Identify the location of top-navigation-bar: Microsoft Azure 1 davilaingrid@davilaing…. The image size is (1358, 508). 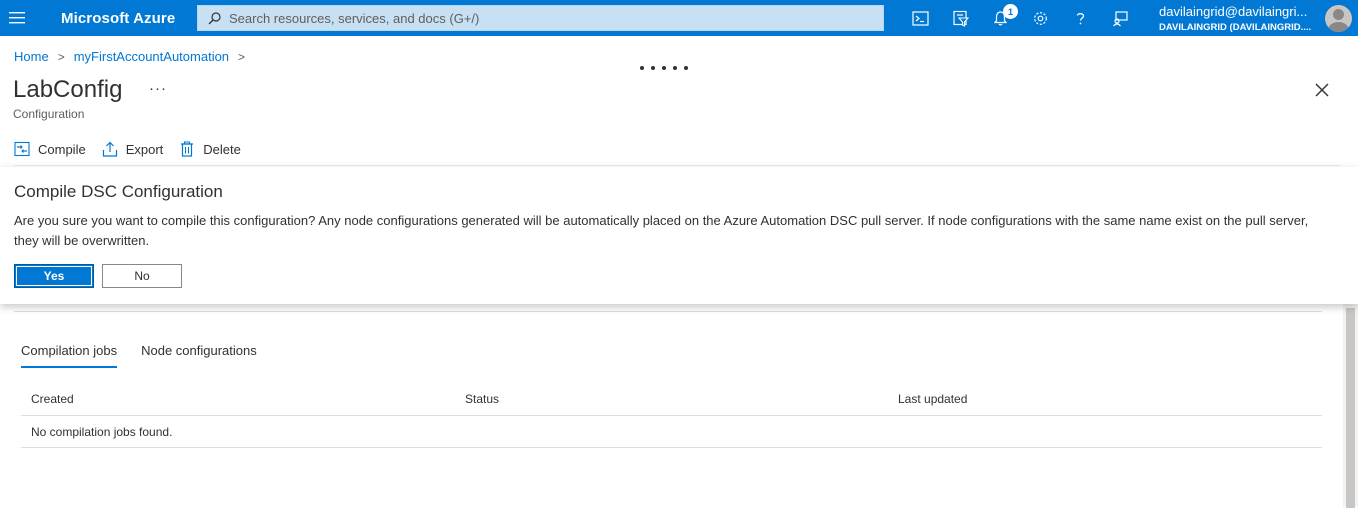
(679, 18).